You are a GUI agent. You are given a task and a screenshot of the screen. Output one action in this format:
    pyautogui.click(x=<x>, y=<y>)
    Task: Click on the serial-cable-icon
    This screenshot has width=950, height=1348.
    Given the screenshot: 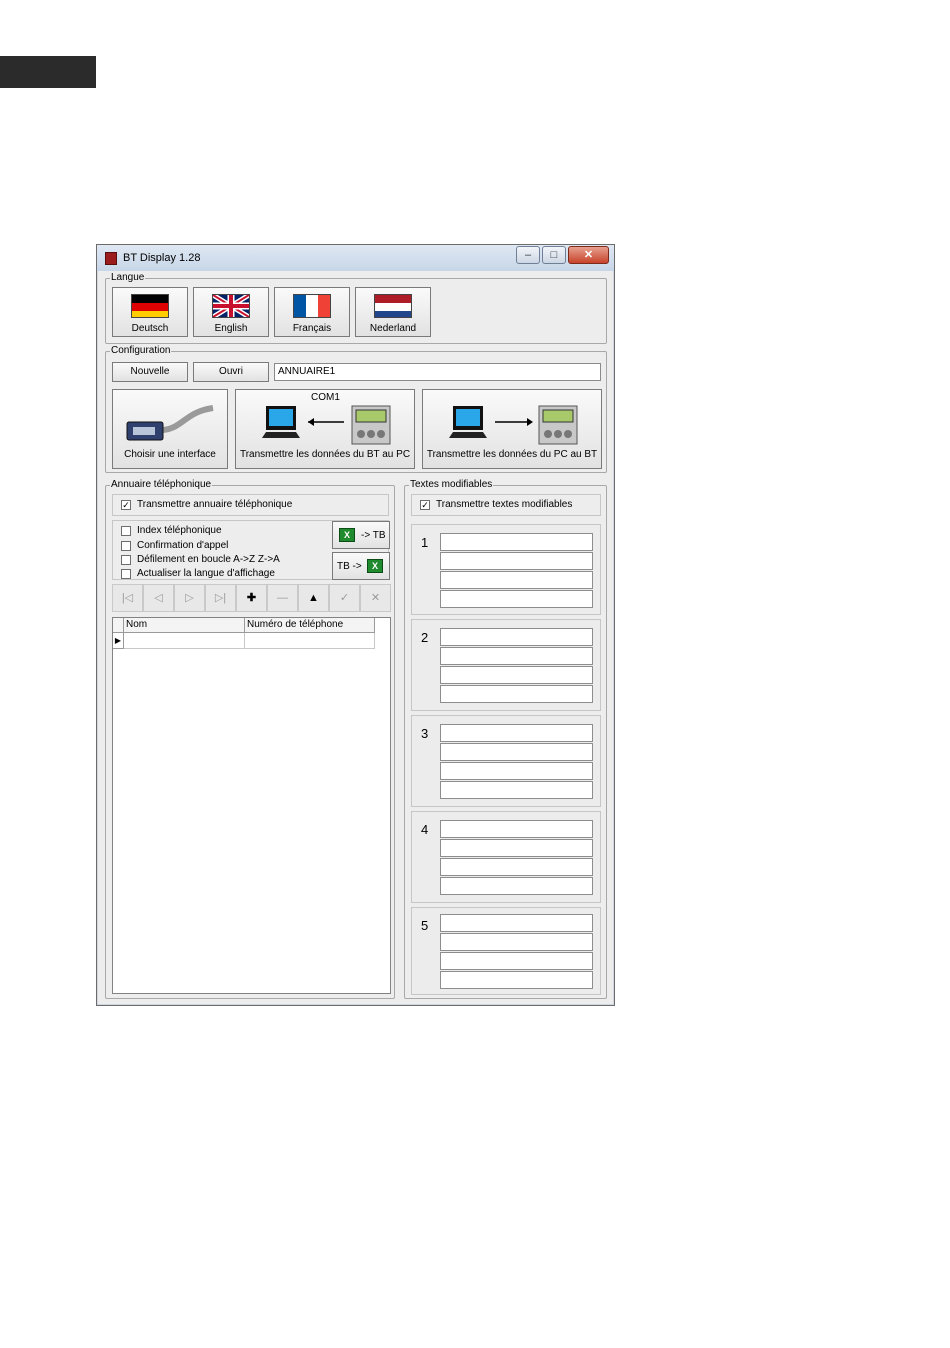 What is the action you would take?
    pyautogui.click(x=170, y=423)
    